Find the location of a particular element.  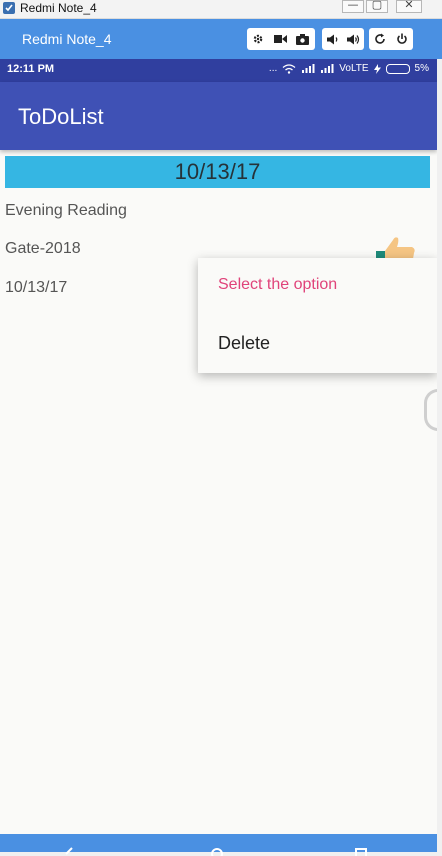

navigation-bar is located at coordinates (218, 845).